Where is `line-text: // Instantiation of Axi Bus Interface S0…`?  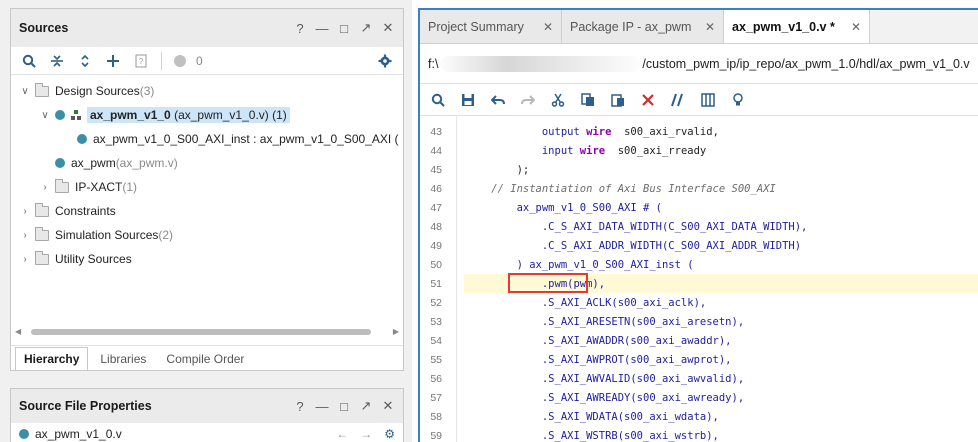
line-text: // Instantiation of Axi Bus Interface S0… is located at coordinates (621, 188).